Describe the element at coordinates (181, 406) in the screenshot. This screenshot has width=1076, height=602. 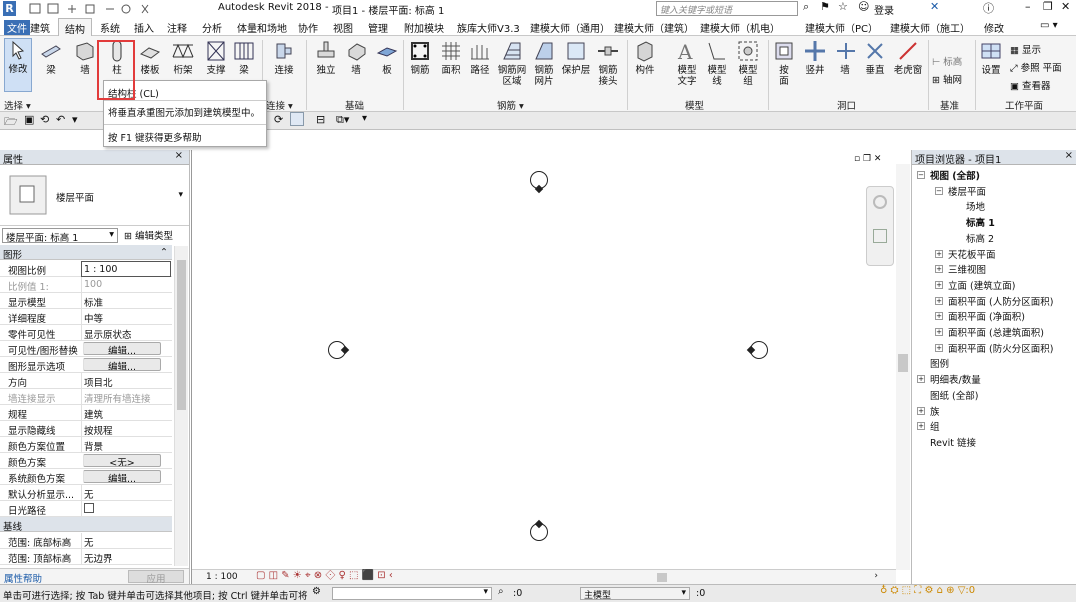
I see `properties-scrollbar` at that location.